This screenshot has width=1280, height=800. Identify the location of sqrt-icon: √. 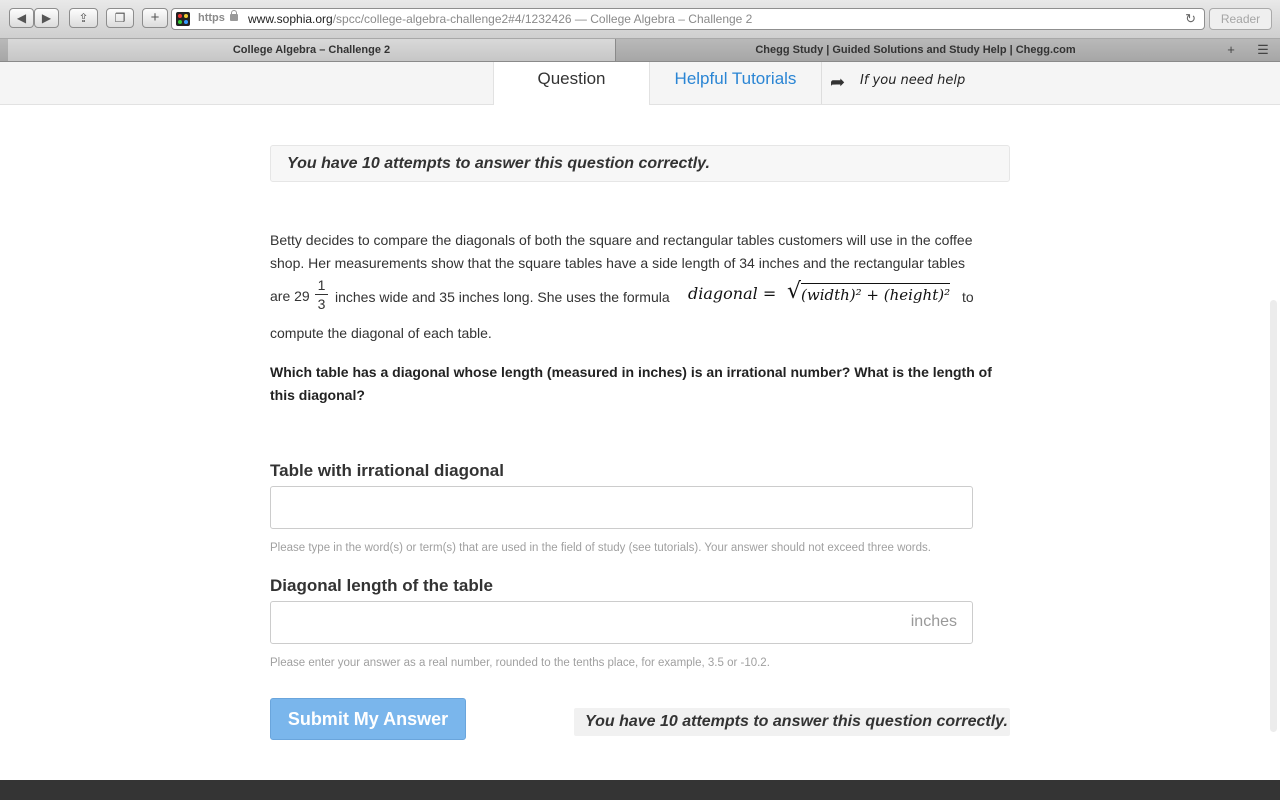
(794, 291).